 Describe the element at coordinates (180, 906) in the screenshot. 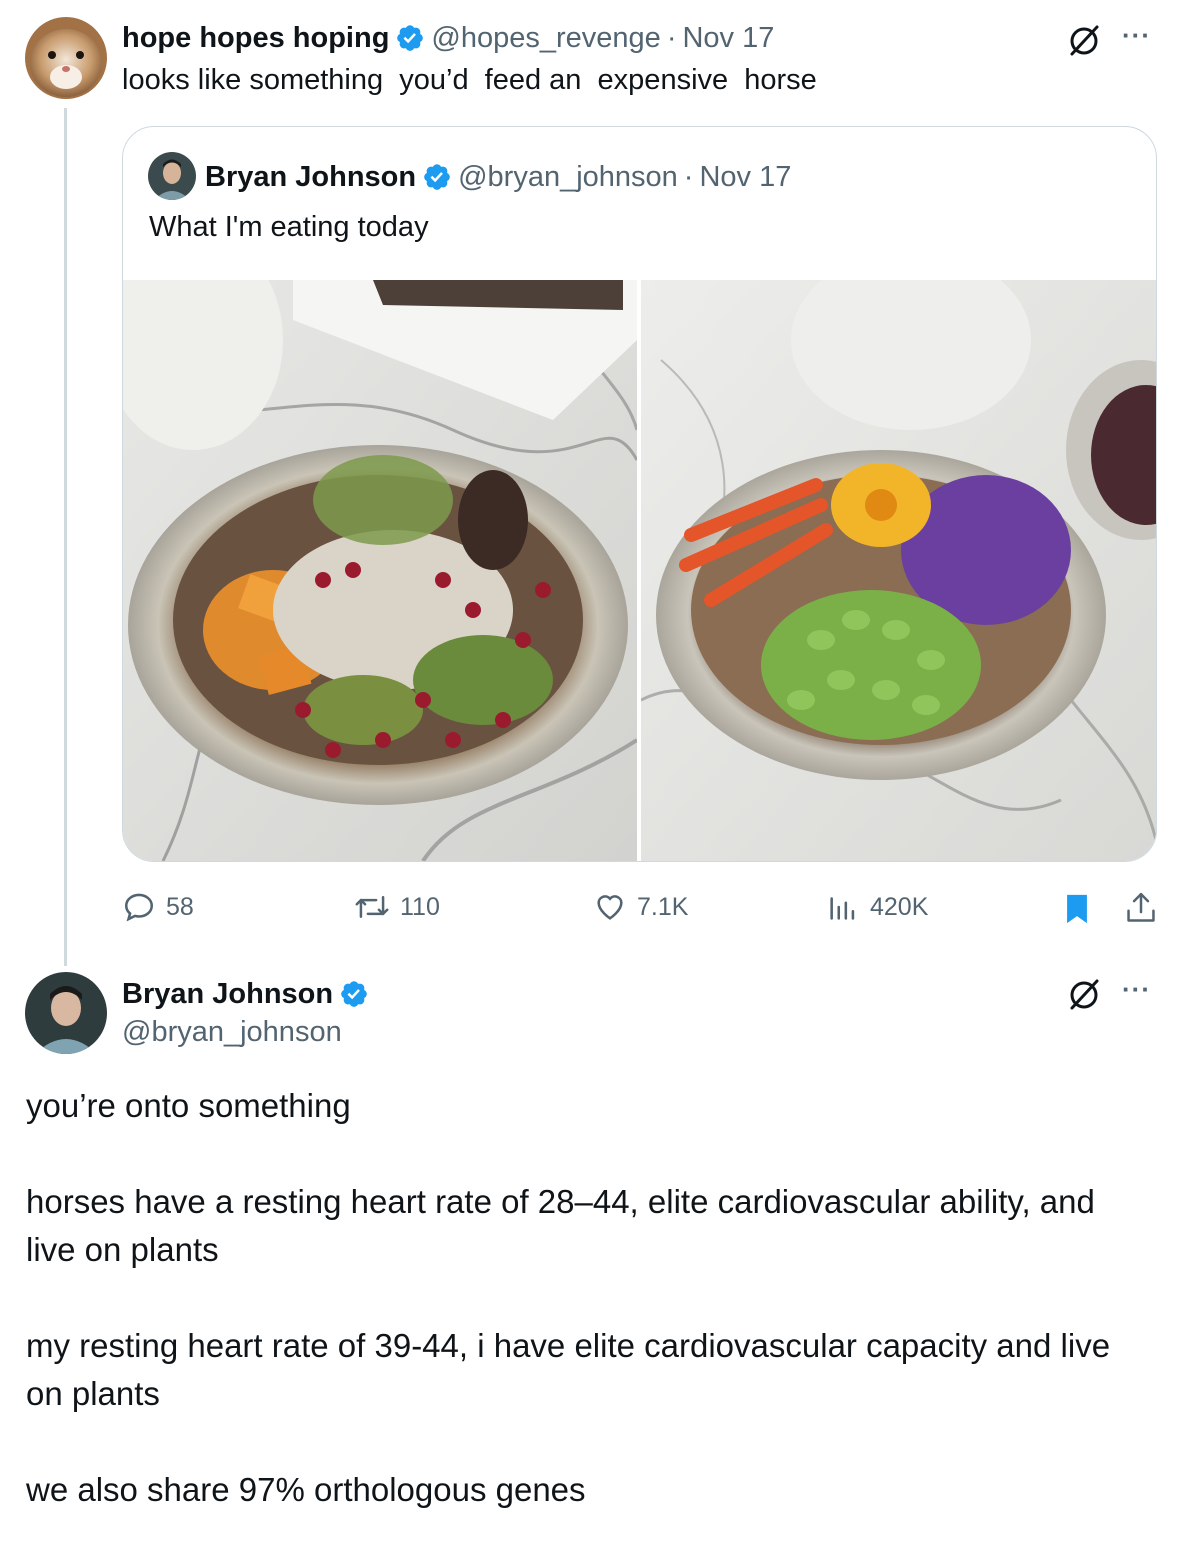

I see `reply-count: 58` at that location.